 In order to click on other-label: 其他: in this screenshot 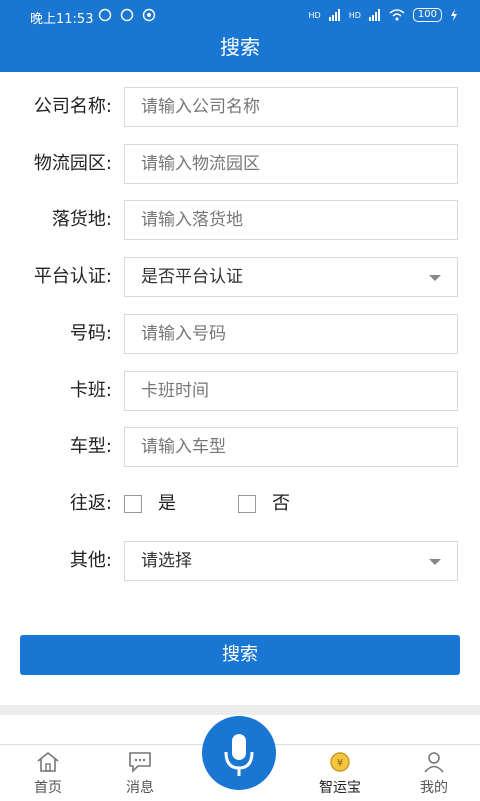, I will do `click(90, 560)`.